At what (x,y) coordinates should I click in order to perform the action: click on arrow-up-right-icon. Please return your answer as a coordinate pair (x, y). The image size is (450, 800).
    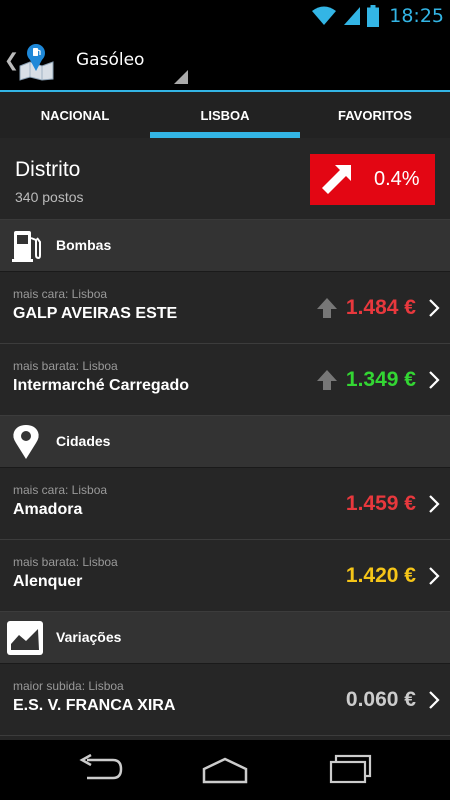
    Looking at the image, I should click on (336, 179).